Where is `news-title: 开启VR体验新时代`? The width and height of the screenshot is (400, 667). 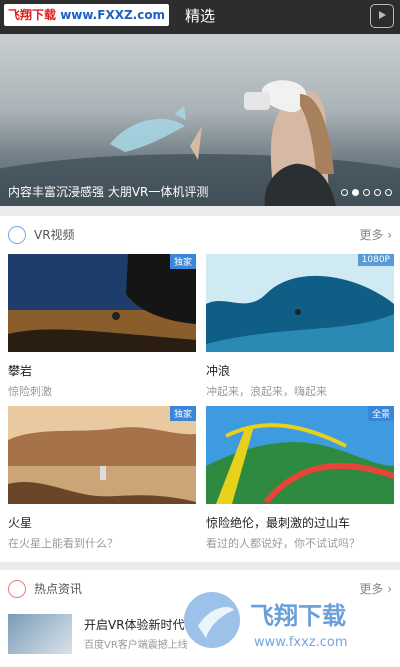 news-title: 开启VR体验新时代 is located at coordinates (134, 625).